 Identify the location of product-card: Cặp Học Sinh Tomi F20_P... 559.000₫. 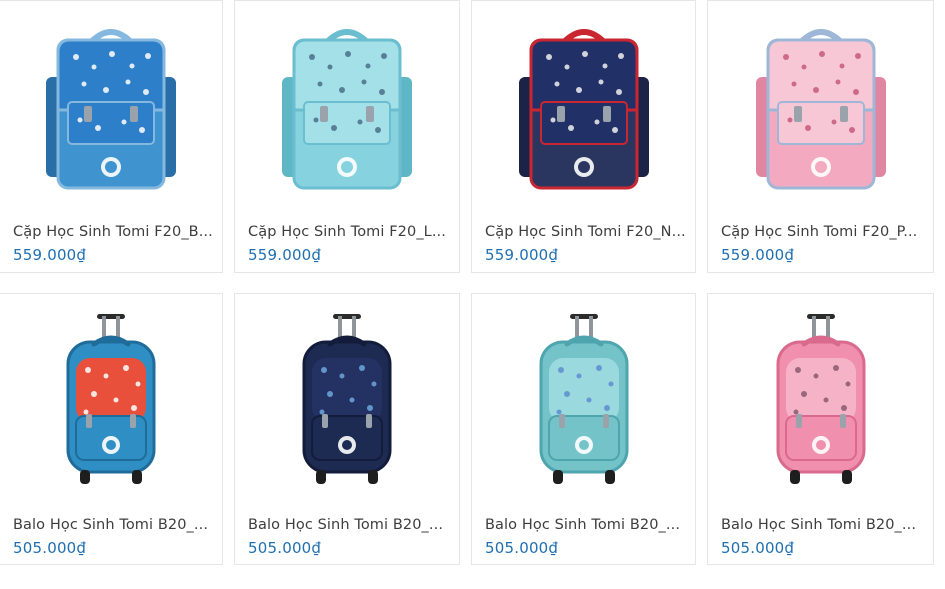
(820, 136).